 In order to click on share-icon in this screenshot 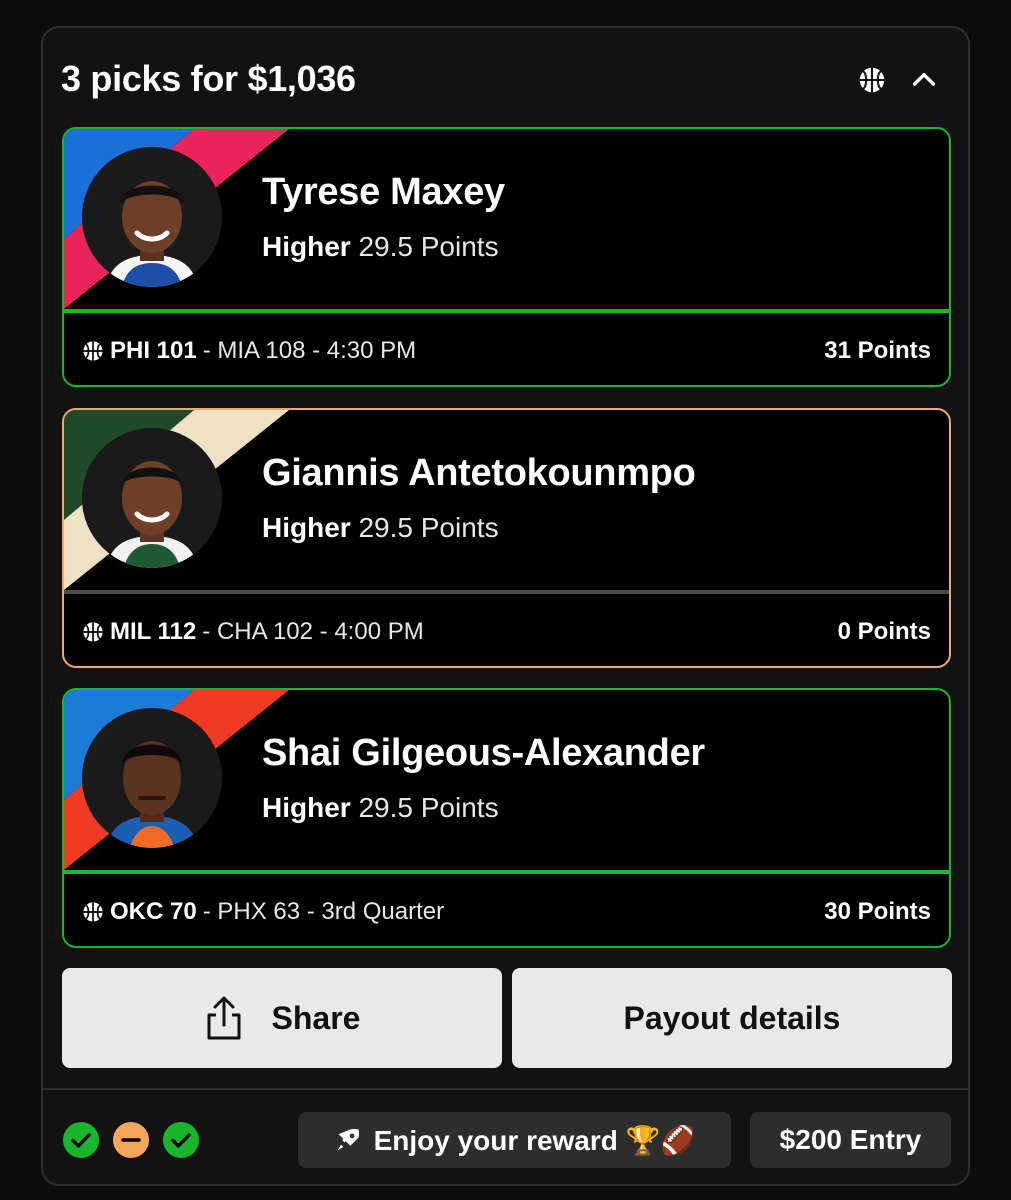, I will do `click(224, 1018)`.